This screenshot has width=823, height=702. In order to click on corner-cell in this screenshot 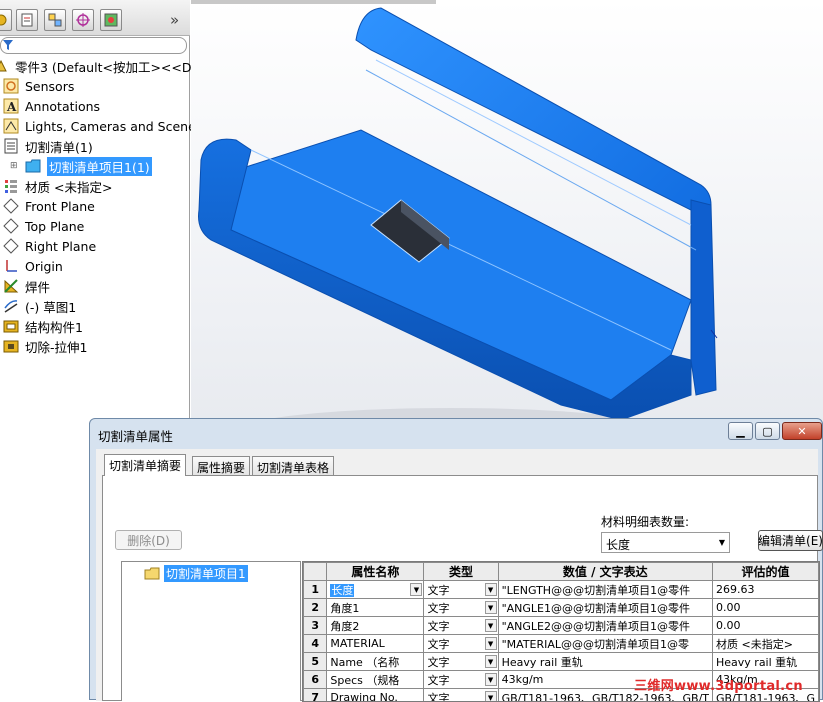, I will do `click(315, 572)`.